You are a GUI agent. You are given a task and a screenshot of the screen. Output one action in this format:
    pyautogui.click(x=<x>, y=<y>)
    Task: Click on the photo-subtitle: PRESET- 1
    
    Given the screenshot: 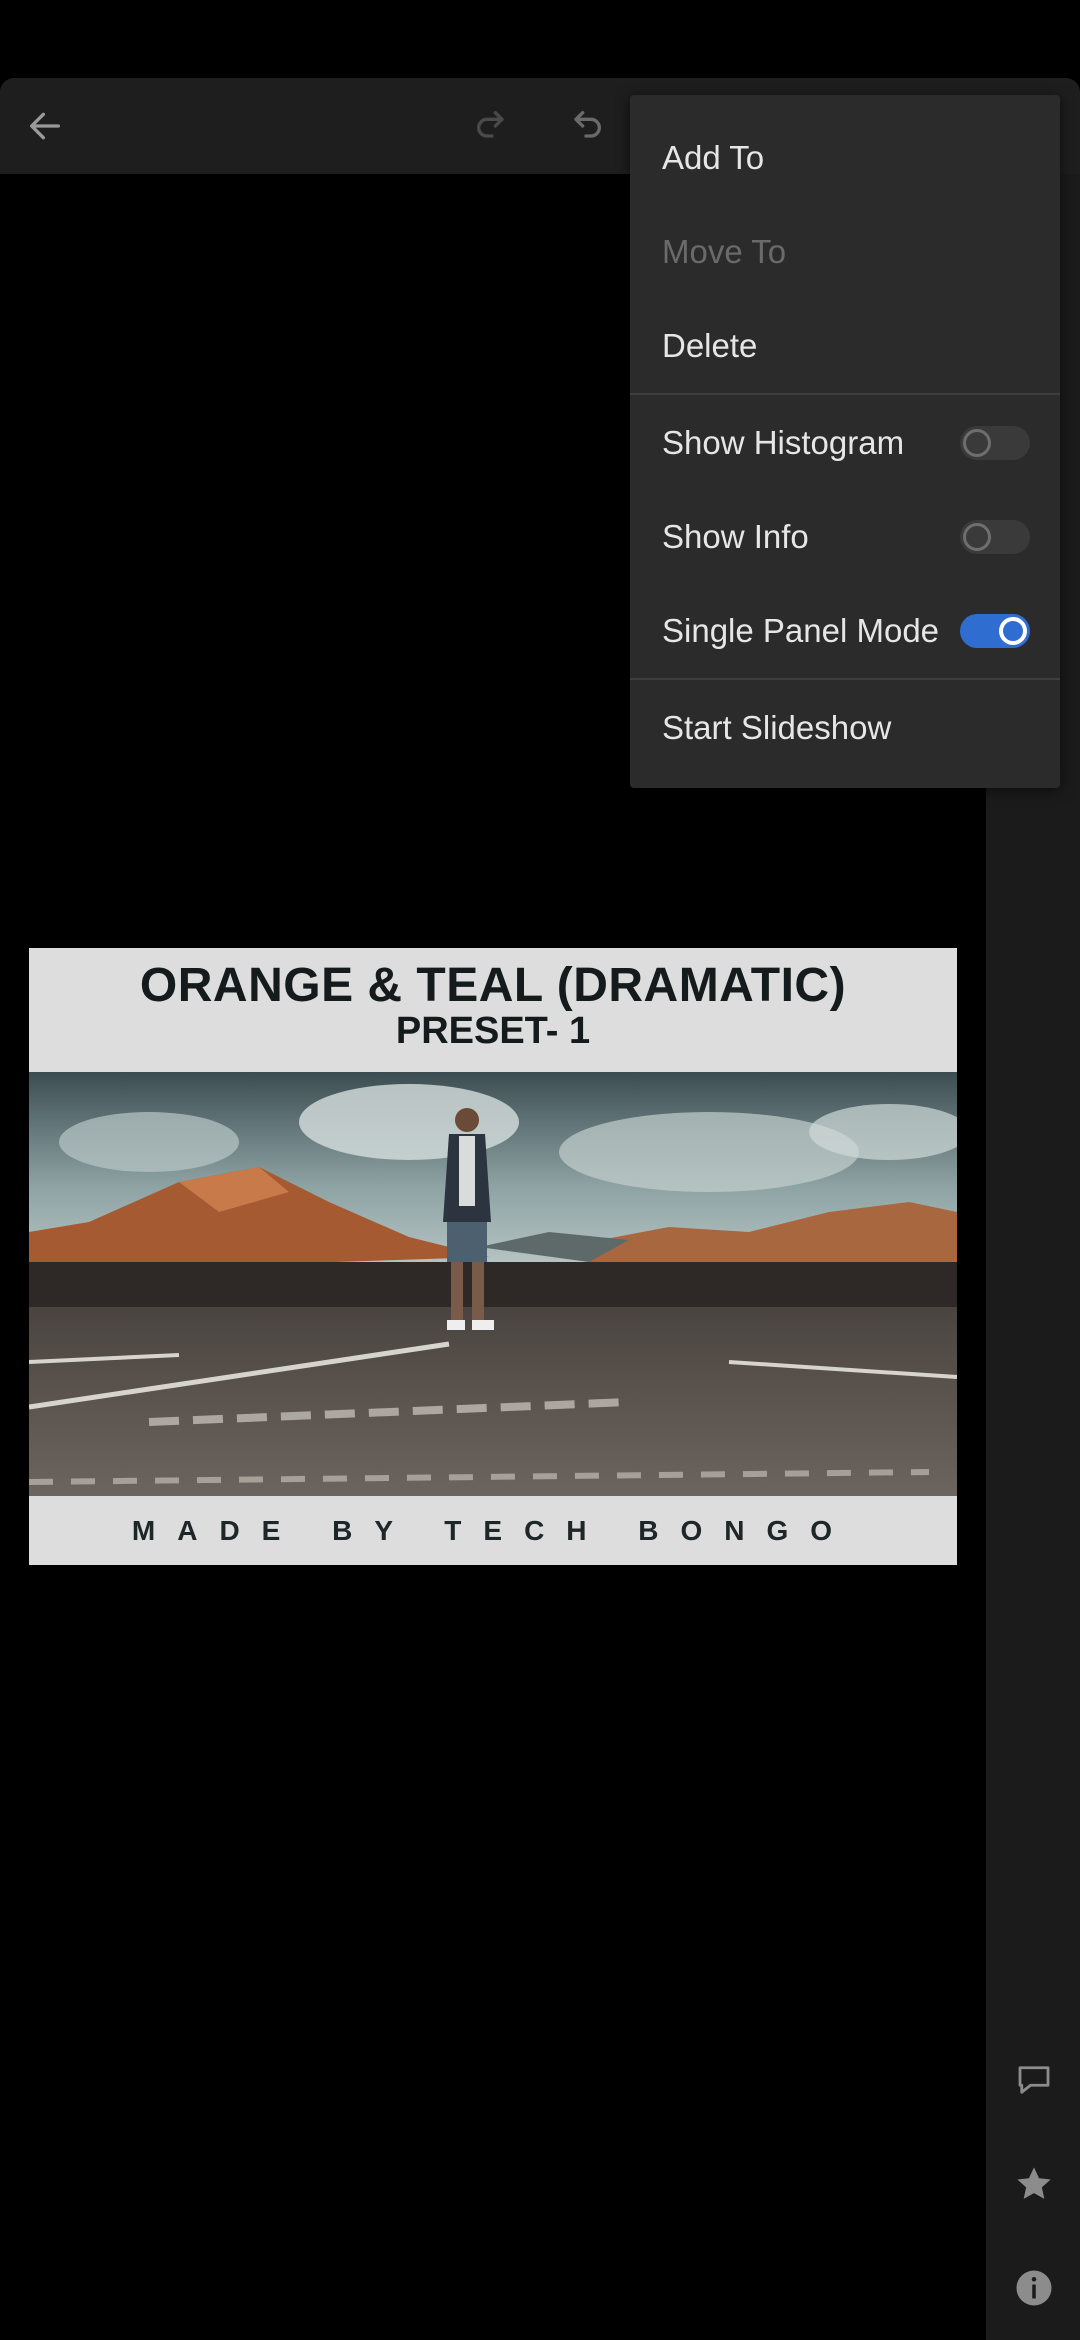 What is the action you would take?
    pyautogui.click(x=493, y=1031)
    